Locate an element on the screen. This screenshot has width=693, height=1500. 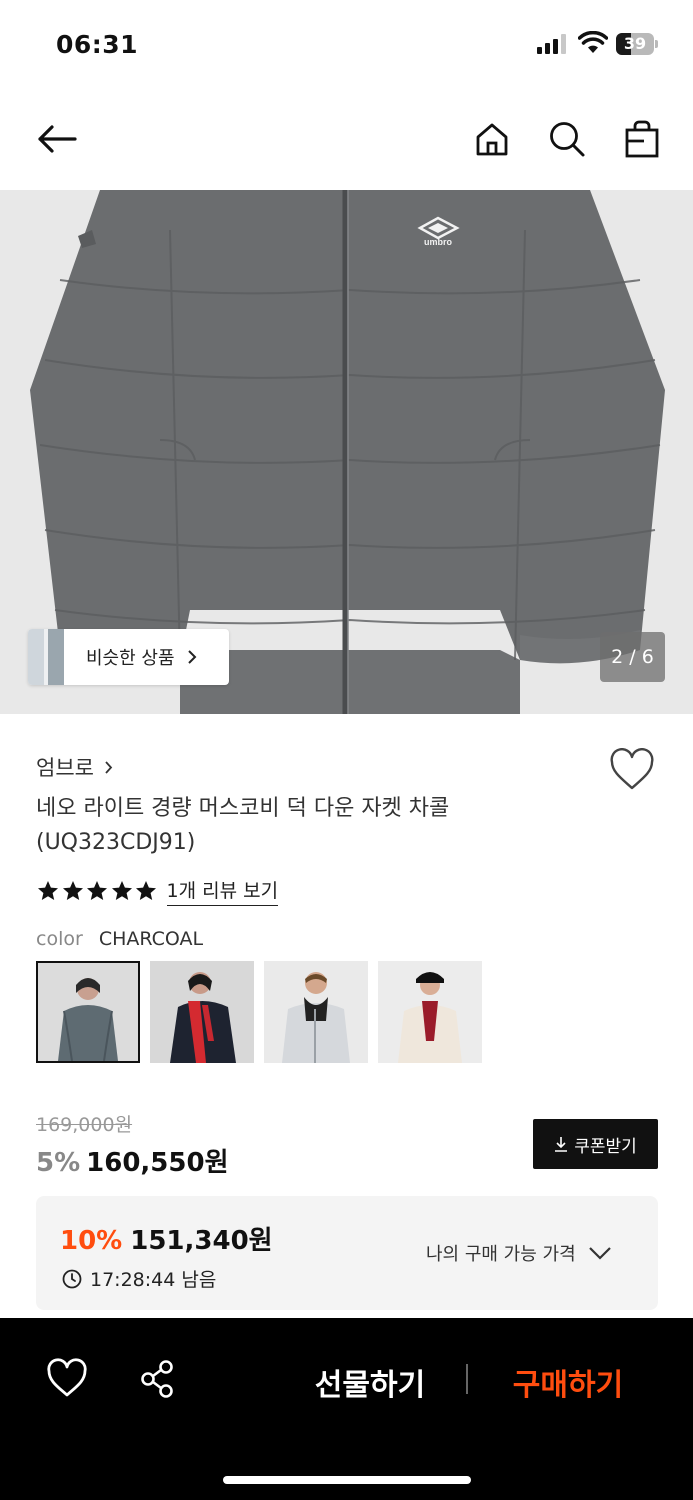
color-swatch-charcoal is located at coordinates (88, 1012).